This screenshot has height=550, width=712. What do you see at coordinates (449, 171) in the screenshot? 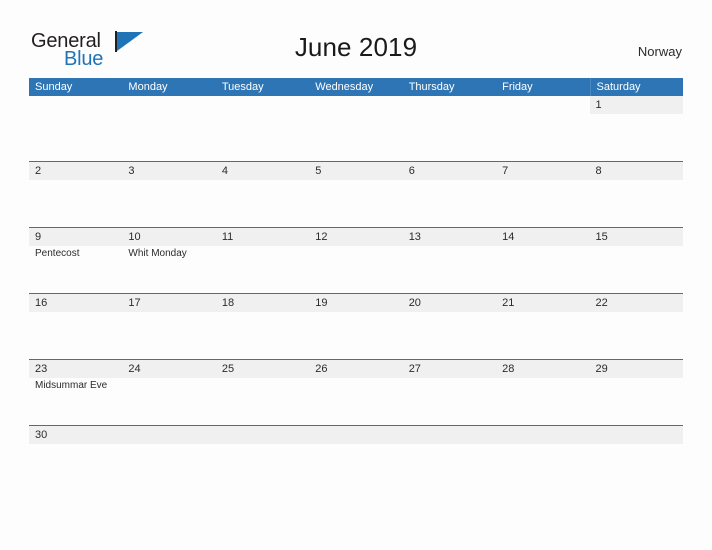
I see `date-number: 6` at bounding box center [449, 171].